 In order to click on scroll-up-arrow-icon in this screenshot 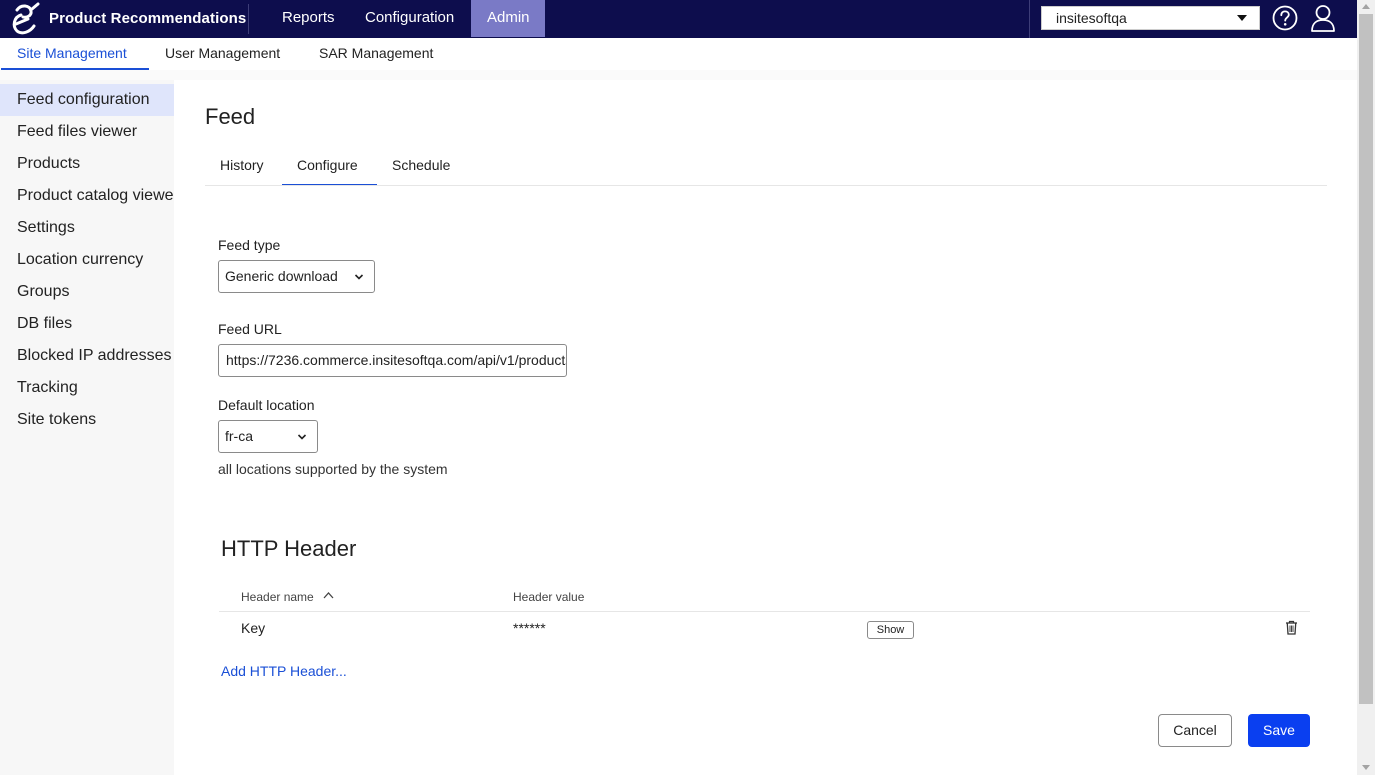, I will do `click(1366, 6)`.